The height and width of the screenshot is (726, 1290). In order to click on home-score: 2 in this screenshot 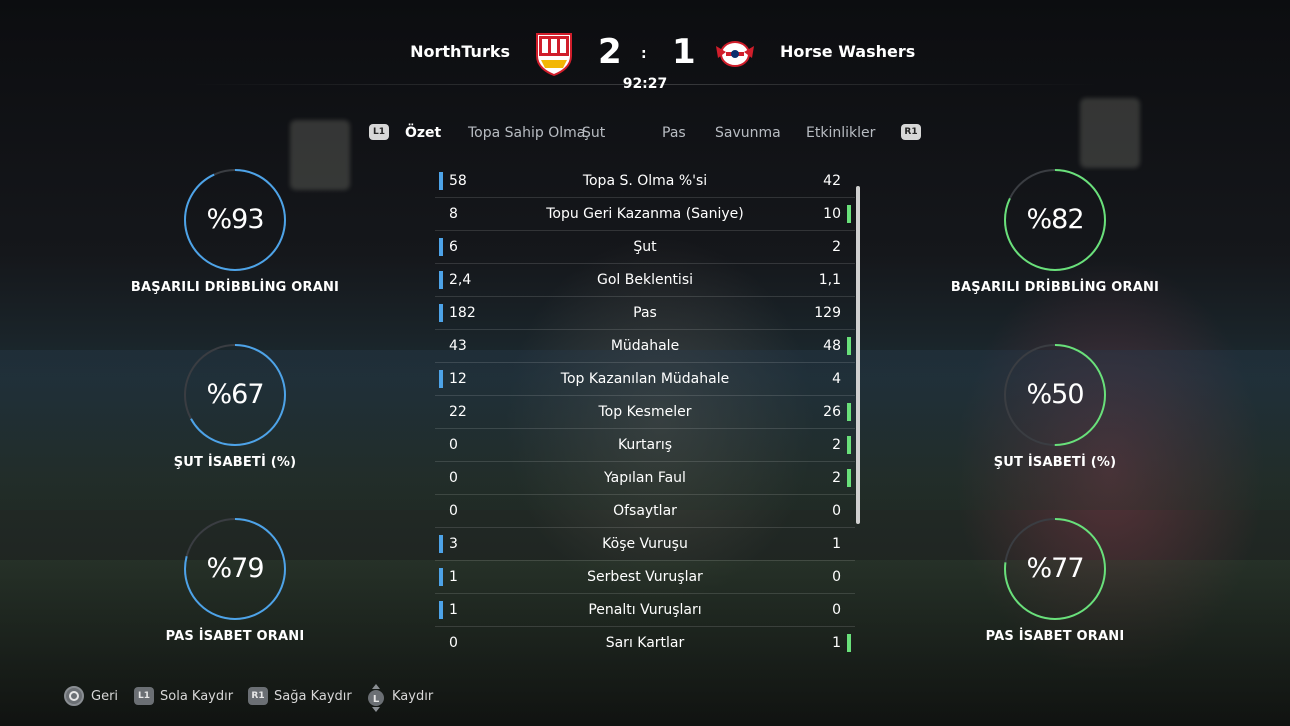, I will do `click(610, 52)`.